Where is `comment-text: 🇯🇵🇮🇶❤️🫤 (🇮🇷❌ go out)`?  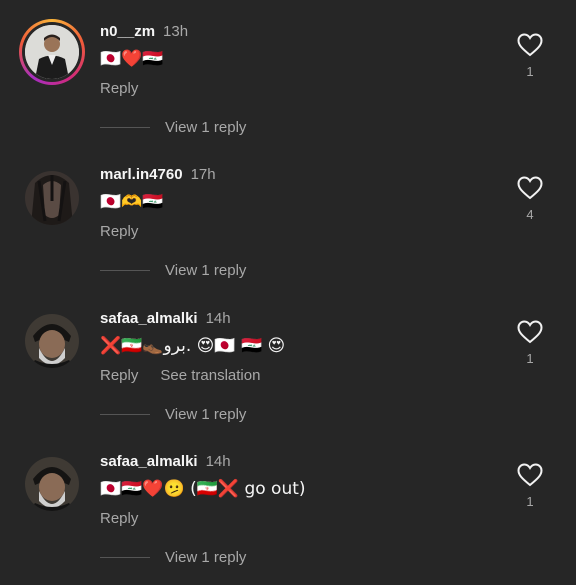
comment-text: 🇯🇵🇮🇶❤️🫤 (🇮🇷❌ go out) is located at coordinates (203, 489).